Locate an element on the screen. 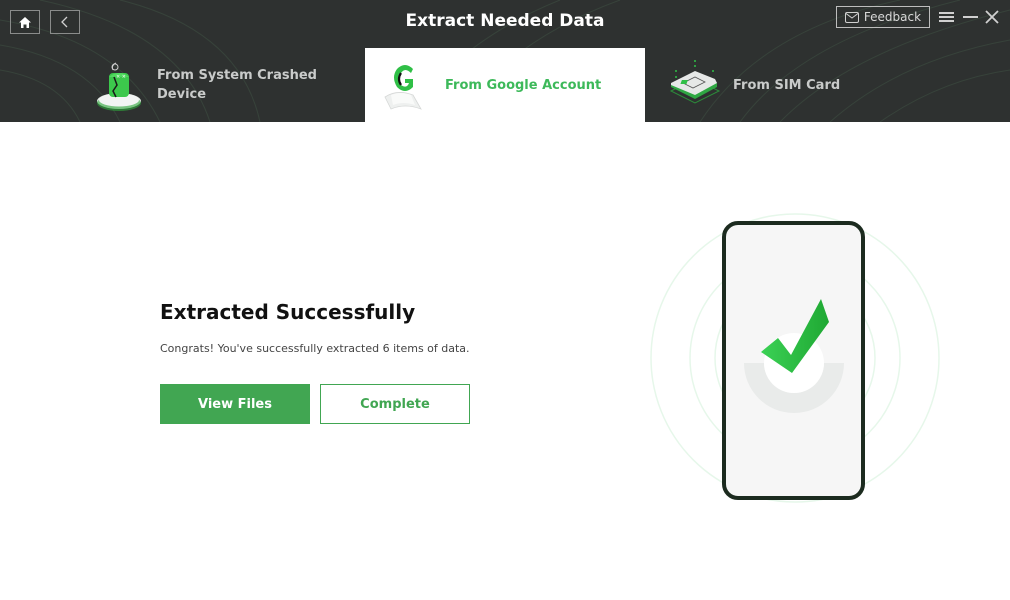  minimize-button is located at coordinates (970, 17).